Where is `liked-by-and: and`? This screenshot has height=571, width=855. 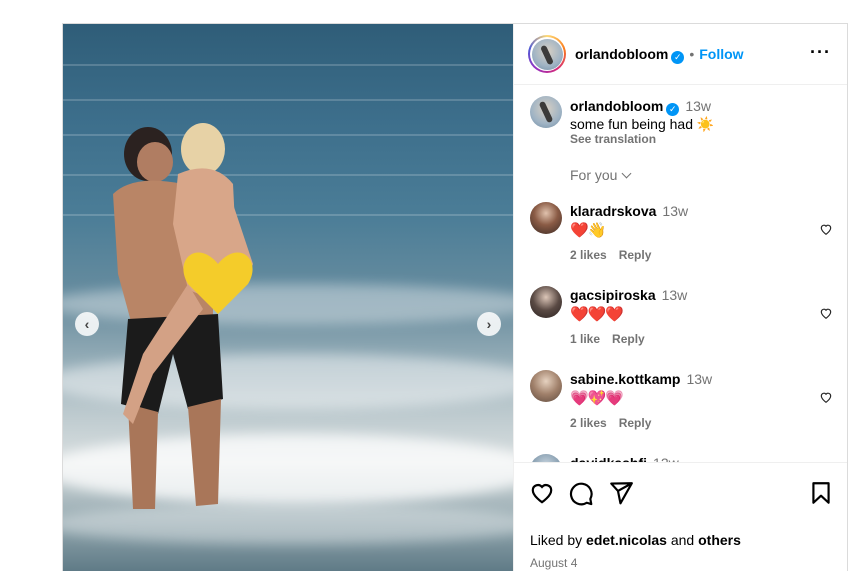
liked-by-and: and is located at coordinates (682, 540).